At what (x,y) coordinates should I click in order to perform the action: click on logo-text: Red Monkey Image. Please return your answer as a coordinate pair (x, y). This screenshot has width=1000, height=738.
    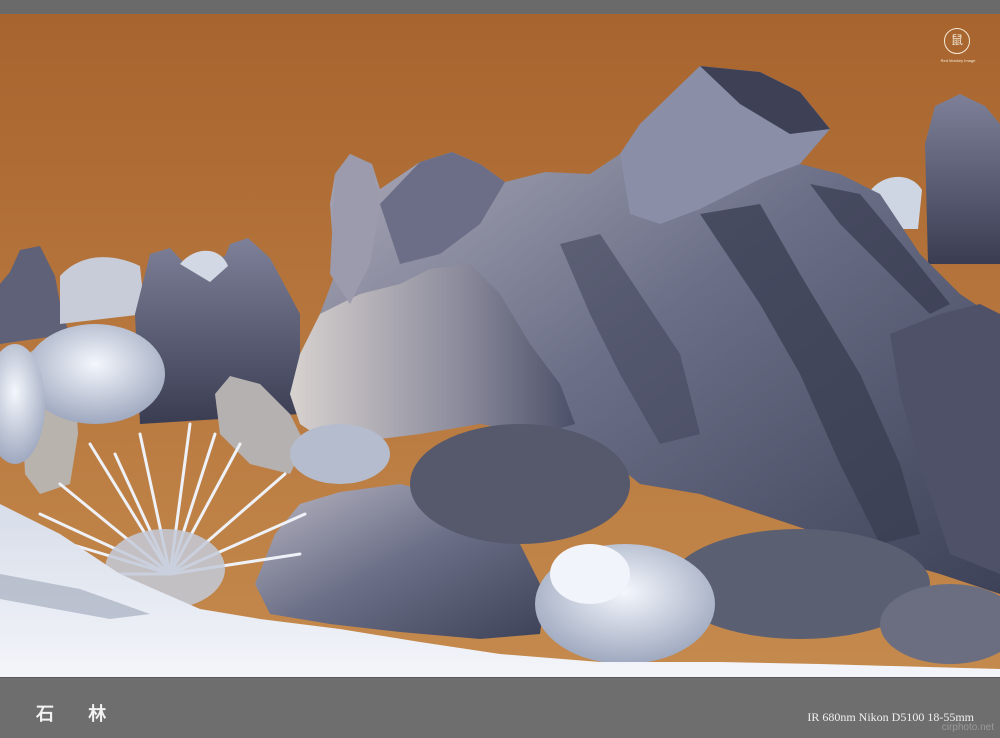
    Looking at the image, I should click on (958, 60).